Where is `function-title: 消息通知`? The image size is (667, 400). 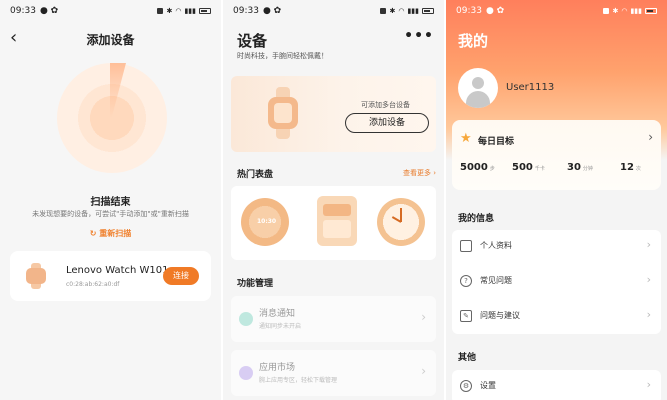 function-title: 消息通知 is located at coordinates (277, 314).